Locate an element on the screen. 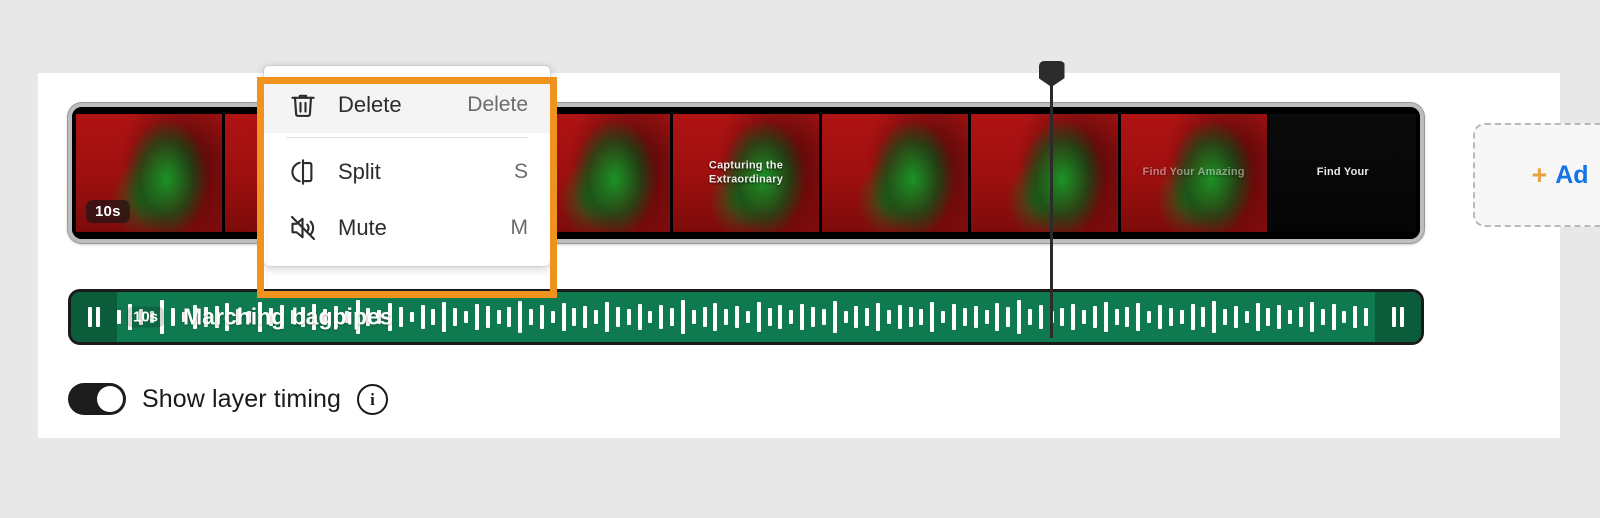 The width and height of the screenshot is (1600, 518). trash-icon is located at coordinates (303, 105).